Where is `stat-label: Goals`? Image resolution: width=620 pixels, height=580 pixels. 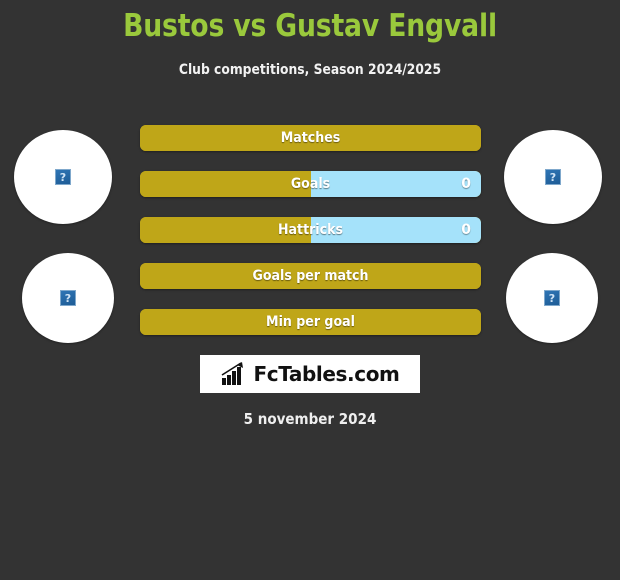 stat-label: Goals is located at coordinates (310, 184).